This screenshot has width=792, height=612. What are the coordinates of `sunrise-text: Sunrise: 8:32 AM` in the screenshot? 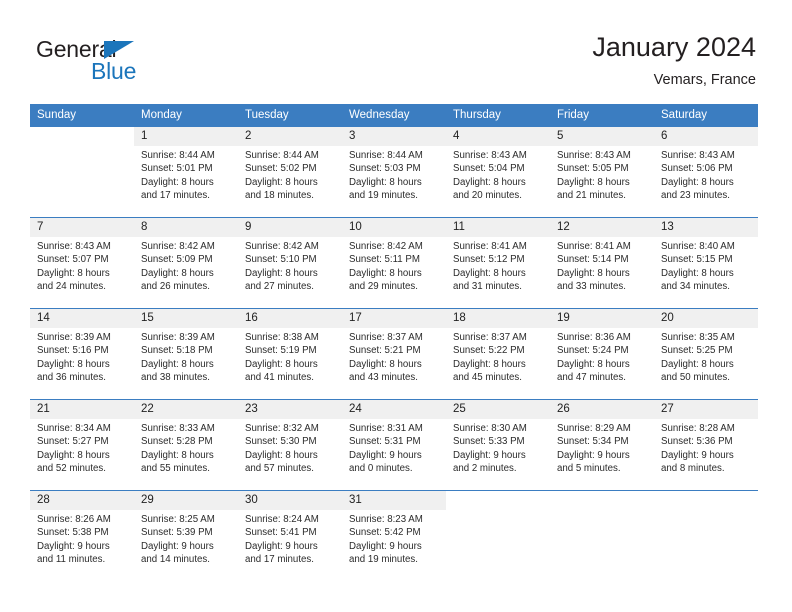 It's located at (282, 428).